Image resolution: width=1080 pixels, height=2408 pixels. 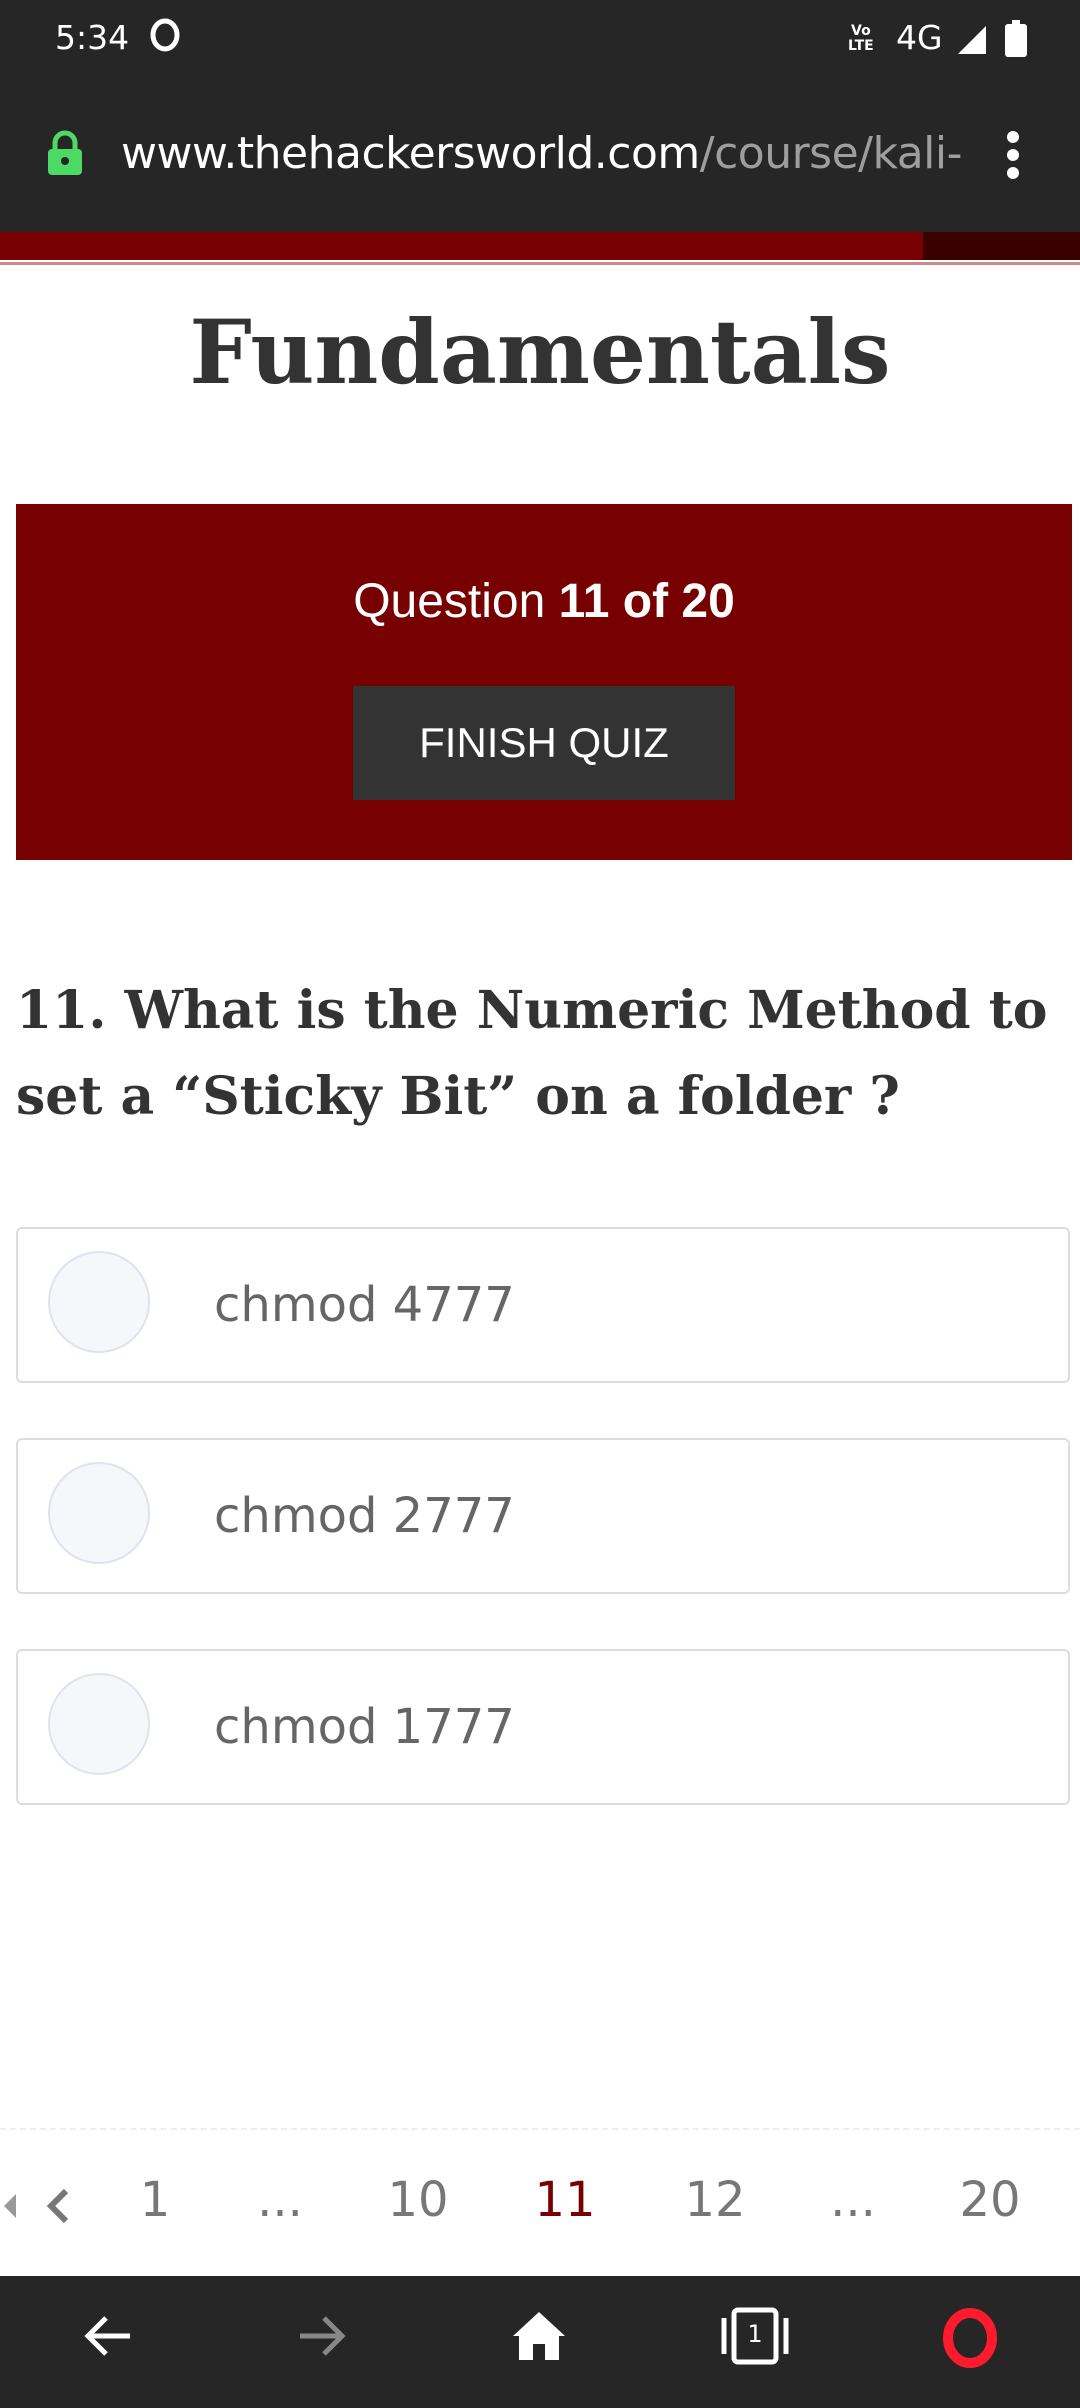 I want to click on signal-icon, so click(x=972, y=40).